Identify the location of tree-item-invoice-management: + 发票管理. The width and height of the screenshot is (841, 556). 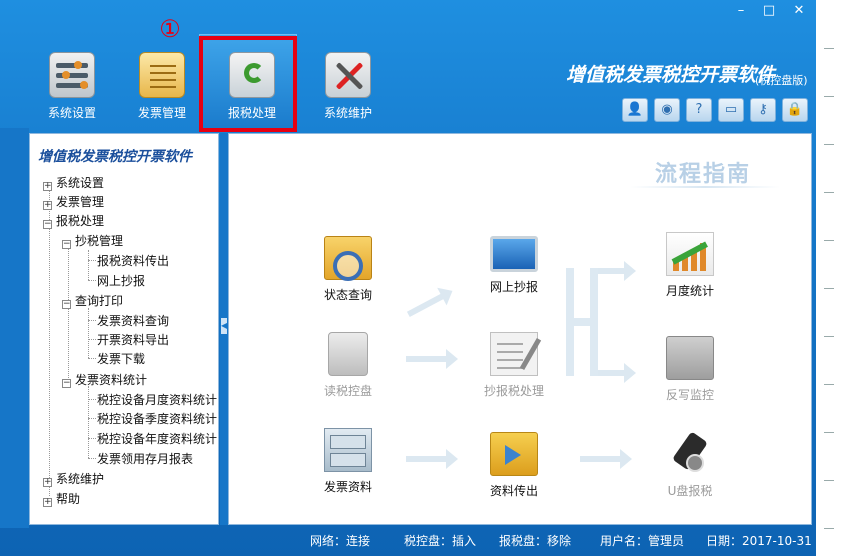
(73, 201).